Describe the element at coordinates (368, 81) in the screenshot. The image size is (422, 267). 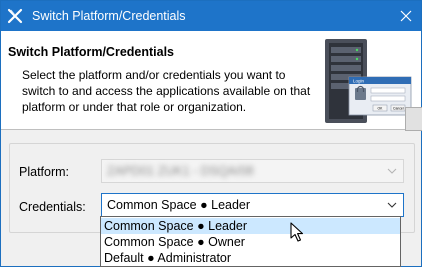
I see `server-login-icon: Login OK Cancel` at that location.